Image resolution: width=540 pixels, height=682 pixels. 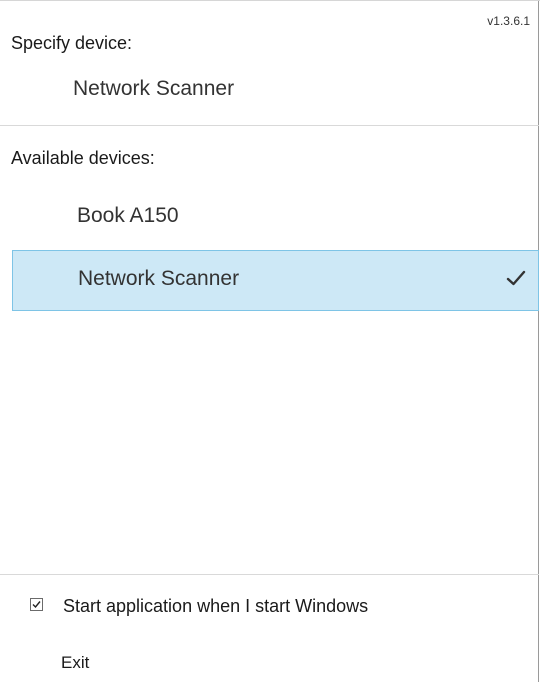 I want to click on checkmark-icon, so click(x=516, y=278).